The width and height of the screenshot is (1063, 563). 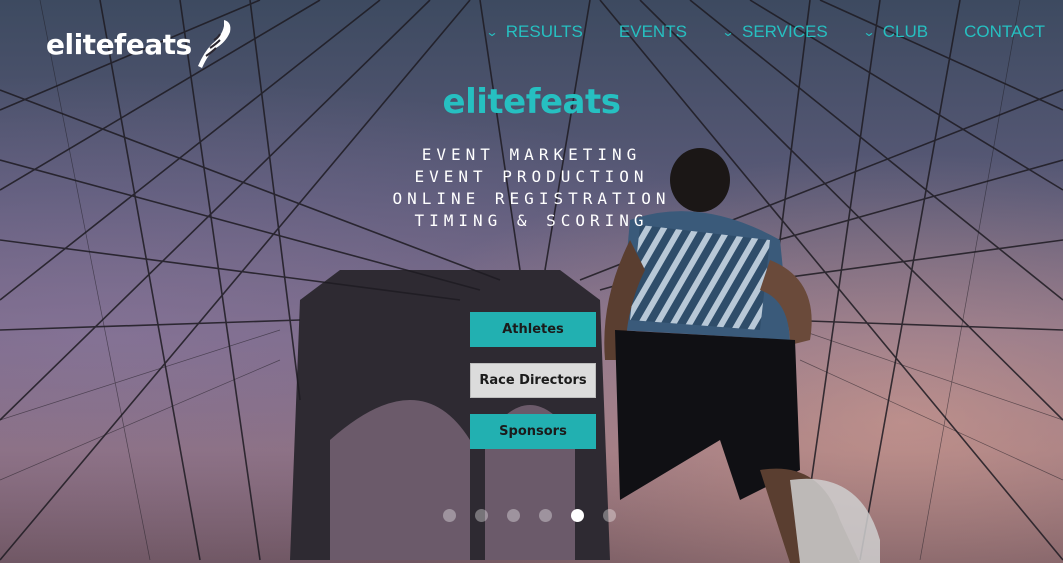 What do you see at coordinates (531, 176) in the screenshot?
I see `service-item: EVENT PRODUCTION` at bounding box center [531, 176].